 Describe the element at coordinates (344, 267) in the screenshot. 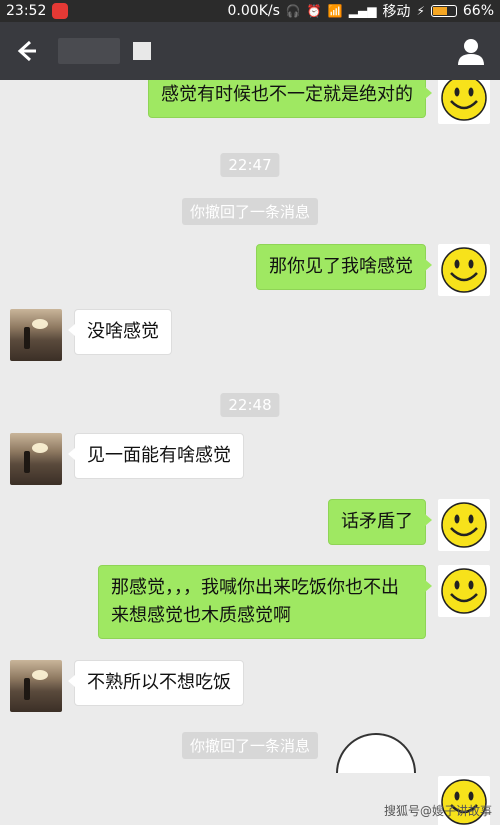

I see `message-bubble-outgoing: 那你见了我啥感觉` at that location.